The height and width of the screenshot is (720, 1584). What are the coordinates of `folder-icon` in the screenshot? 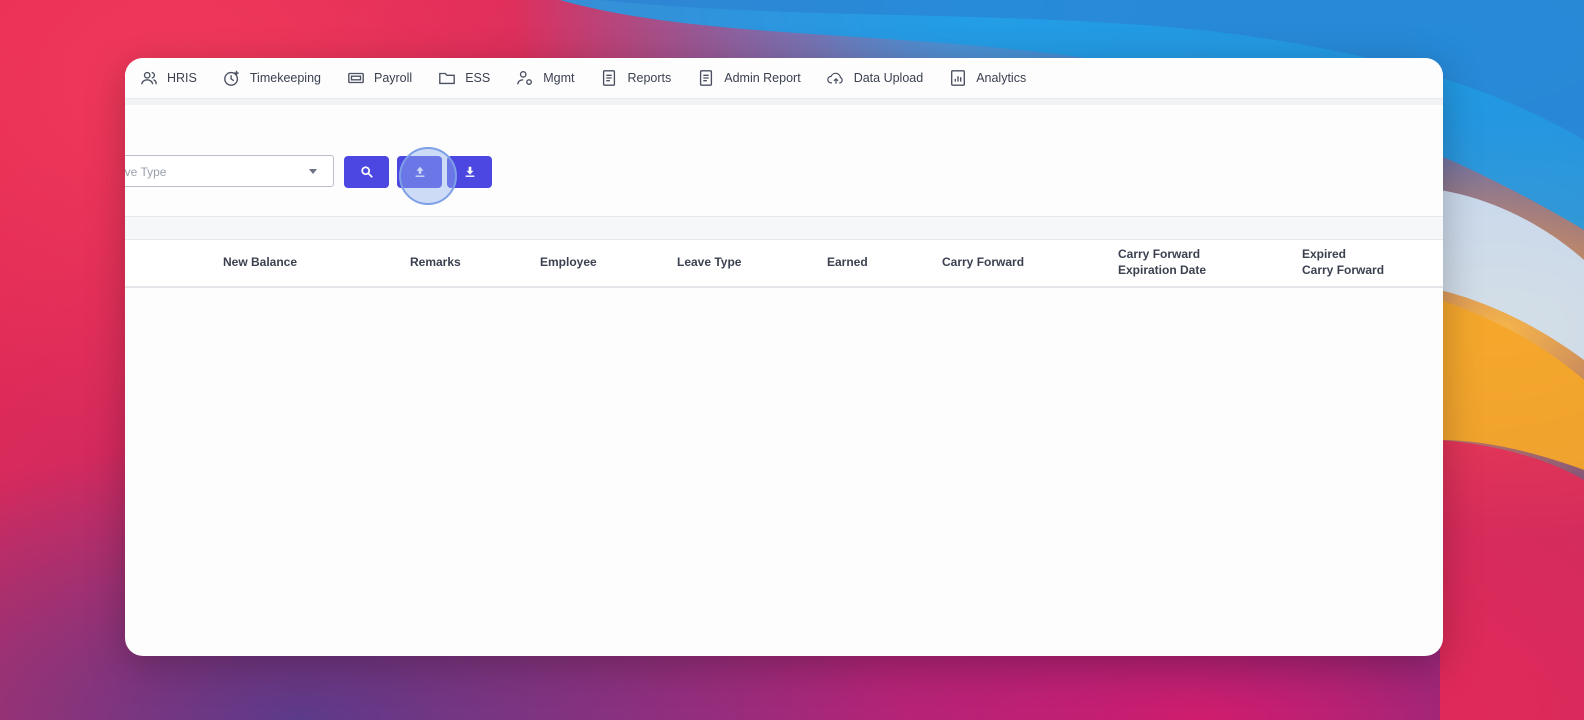 It's located at (447, 78).